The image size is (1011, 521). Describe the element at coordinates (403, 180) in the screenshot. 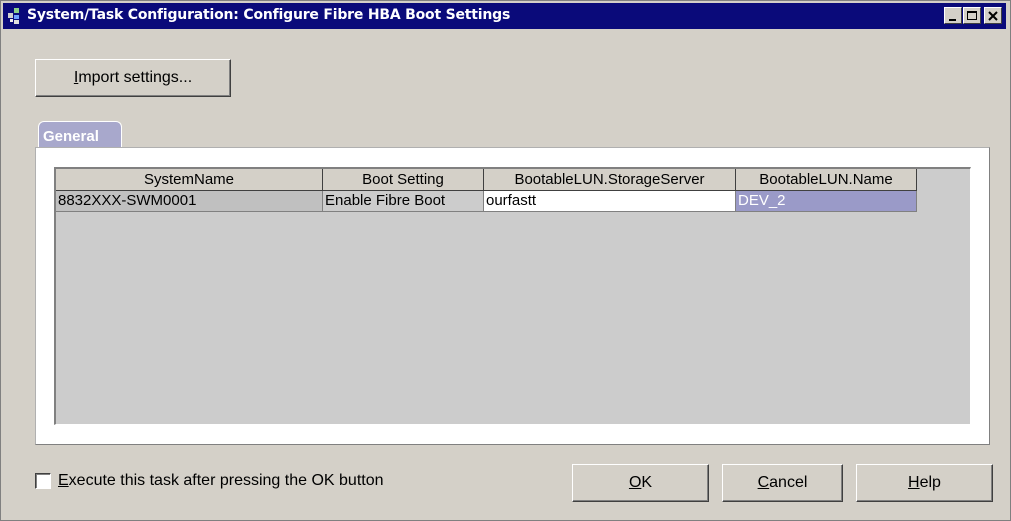

I see `column-header-boot-setting: Boot Setting` at that location.